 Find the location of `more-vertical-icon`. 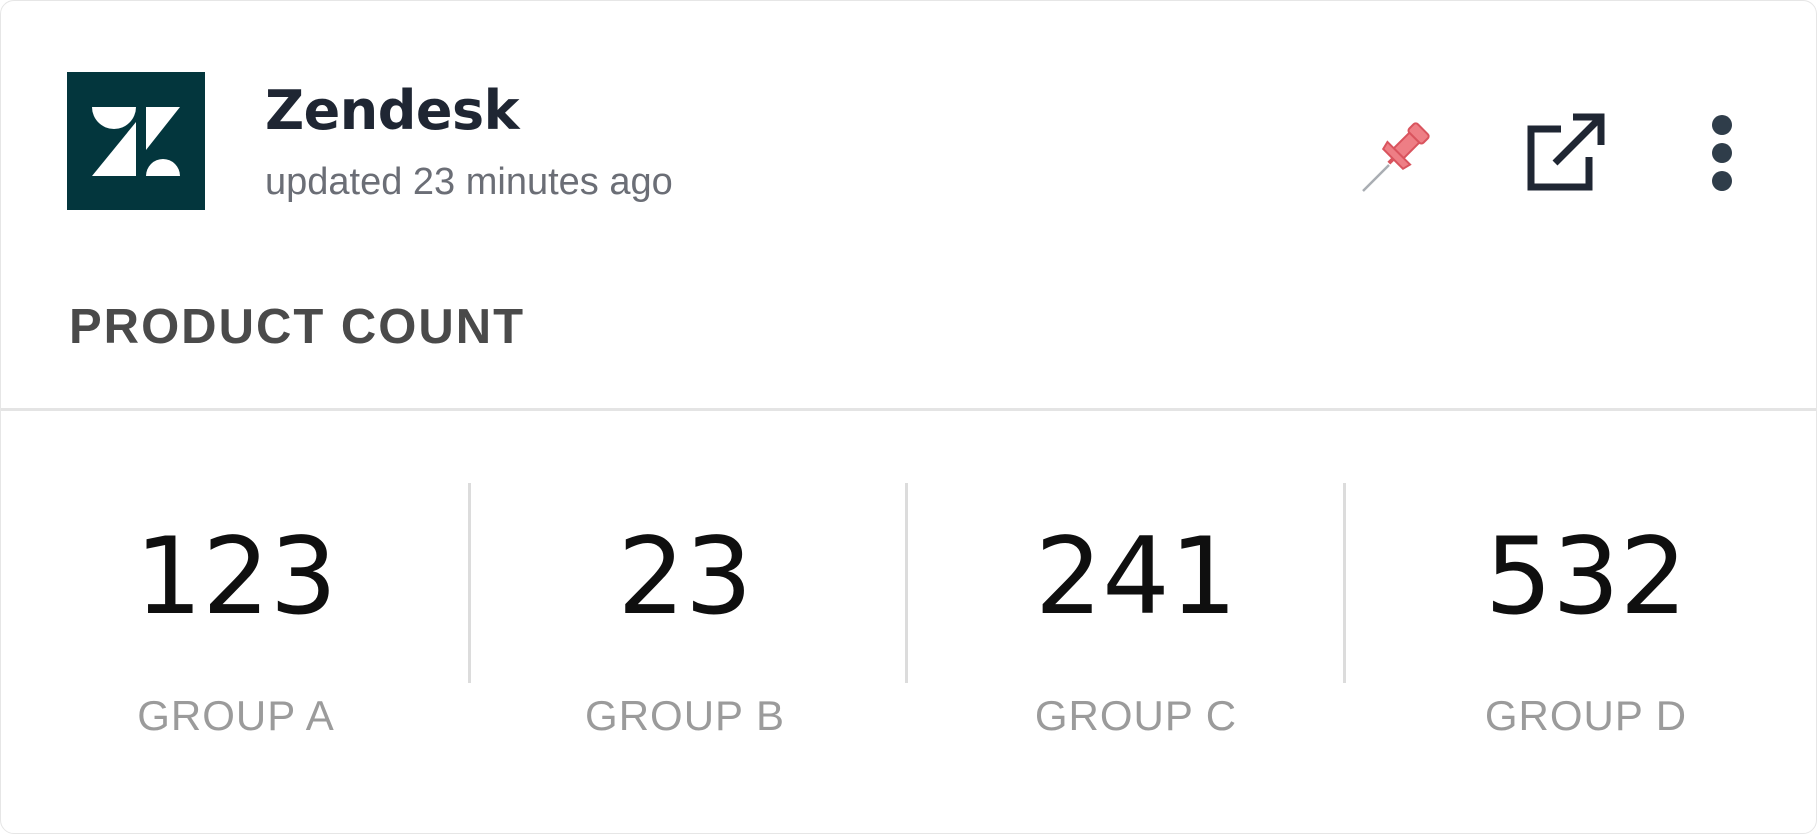

more-vertical-icon is located at coordinates (1722, 153).